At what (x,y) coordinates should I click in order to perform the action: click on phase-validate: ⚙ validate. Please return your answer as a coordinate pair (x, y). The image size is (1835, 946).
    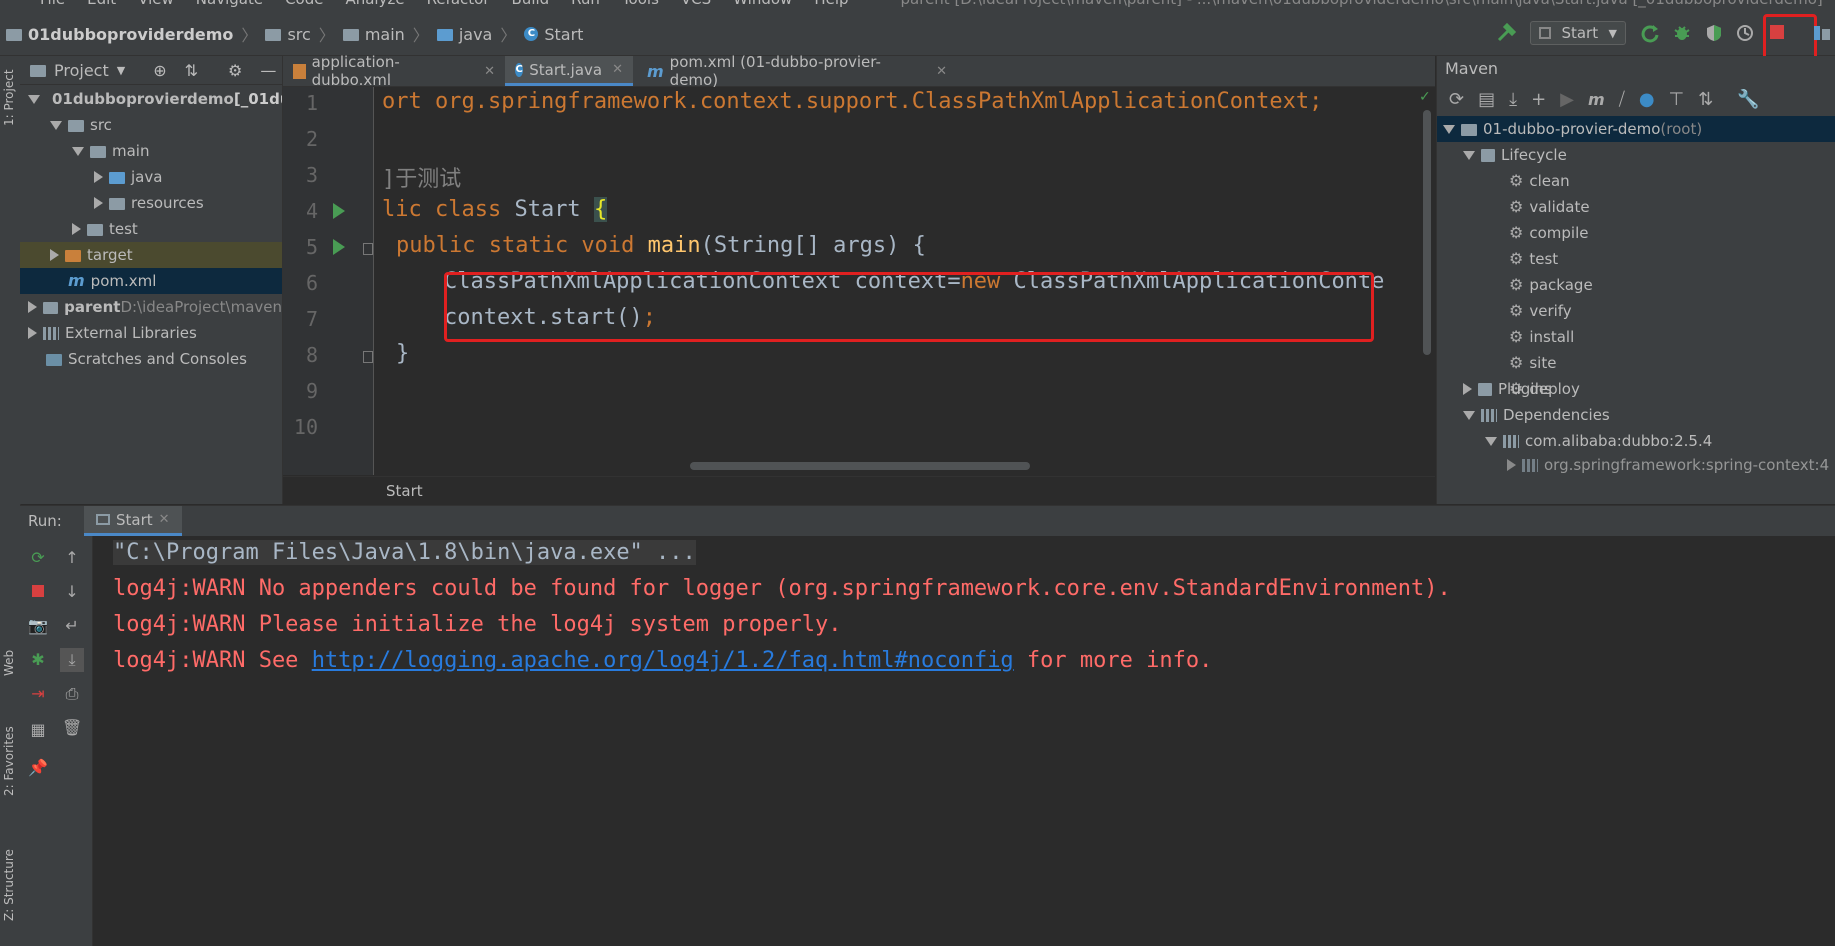
    Looking at the image, I should click on (1549, 207).